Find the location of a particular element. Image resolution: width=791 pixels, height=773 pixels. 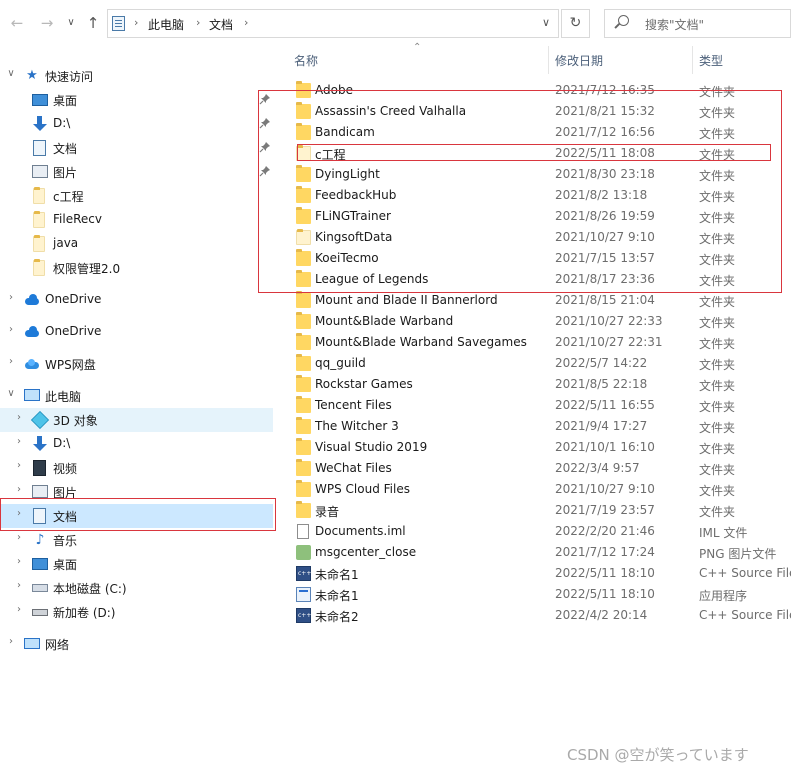

desktop-icon is located at coordinates (40, 564).